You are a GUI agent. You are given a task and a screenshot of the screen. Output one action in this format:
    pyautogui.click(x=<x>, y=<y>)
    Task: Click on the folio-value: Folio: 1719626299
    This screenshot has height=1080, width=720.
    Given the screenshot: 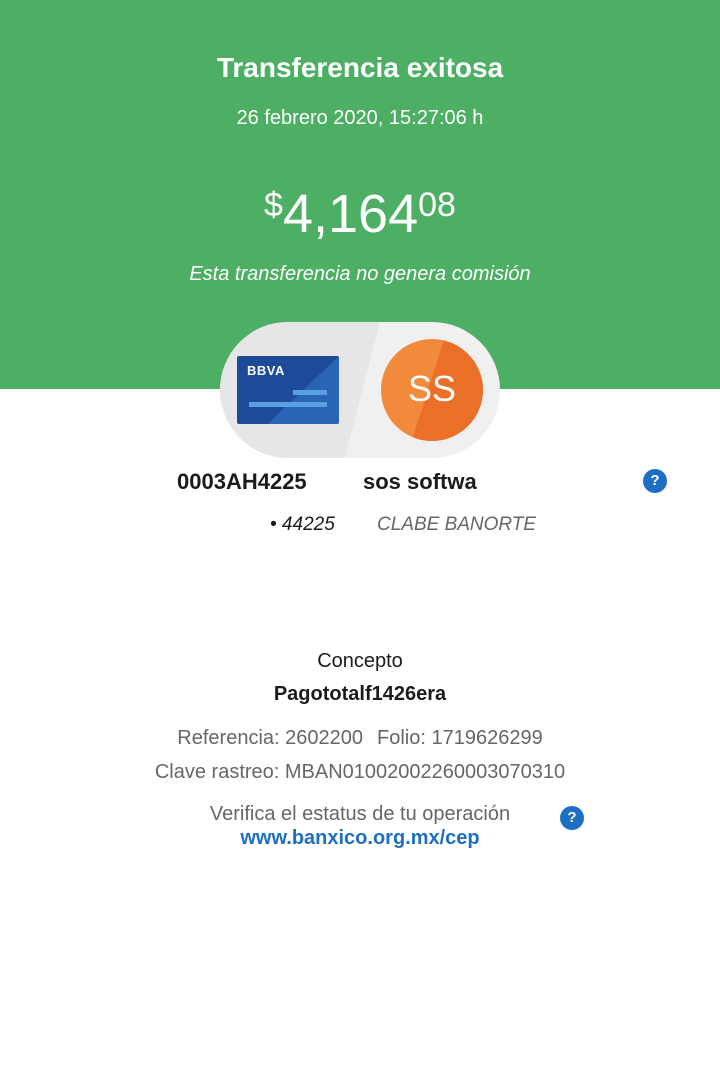 What is the action you would take?
    pyautogui.click(x=460, y=738)
    